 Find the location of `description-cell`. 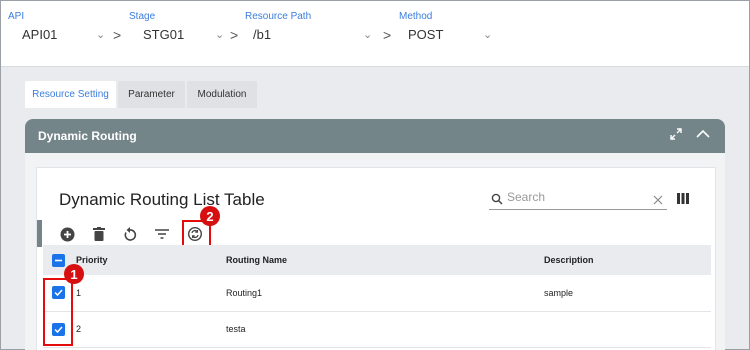

description-cell is located at coordinates (627, 329).